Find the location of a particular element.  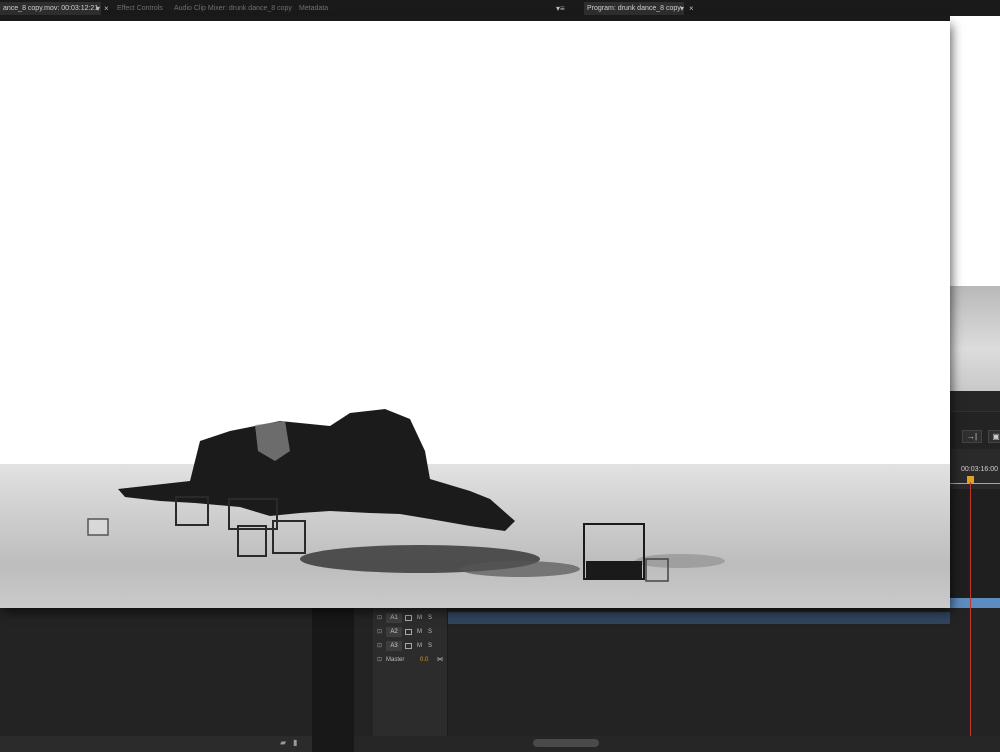

tab-audio-clip-mixer: Audio Clip Mixer: drunk dance_8 copy is located at coordinates (233, 8).